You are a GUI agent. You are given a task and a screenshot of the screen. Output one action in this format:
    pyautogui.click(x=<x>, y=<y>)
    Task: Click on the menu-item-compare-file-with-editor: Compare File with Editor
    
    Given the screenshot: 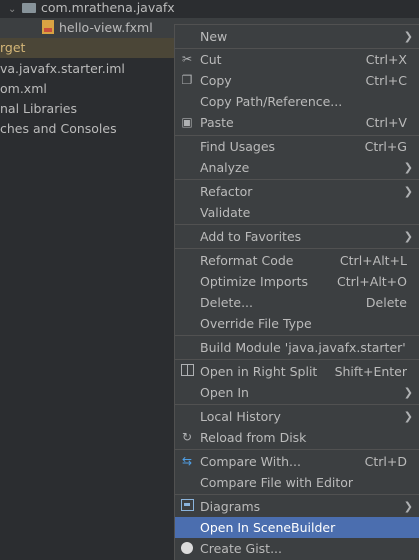 What is the action you would take?
    pyautogui.click(x=297, y=482)
    